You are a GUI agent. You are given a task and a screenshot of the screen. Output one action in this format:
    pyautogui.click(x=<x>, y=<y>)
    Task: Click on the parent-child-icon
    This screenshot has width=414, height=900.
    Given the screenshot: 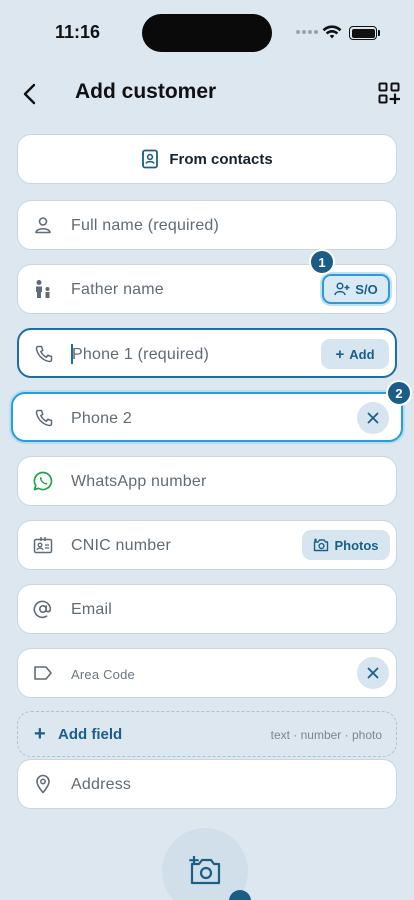 What is the action you would take?
    pyautogui.click(x=43, y=289)
    